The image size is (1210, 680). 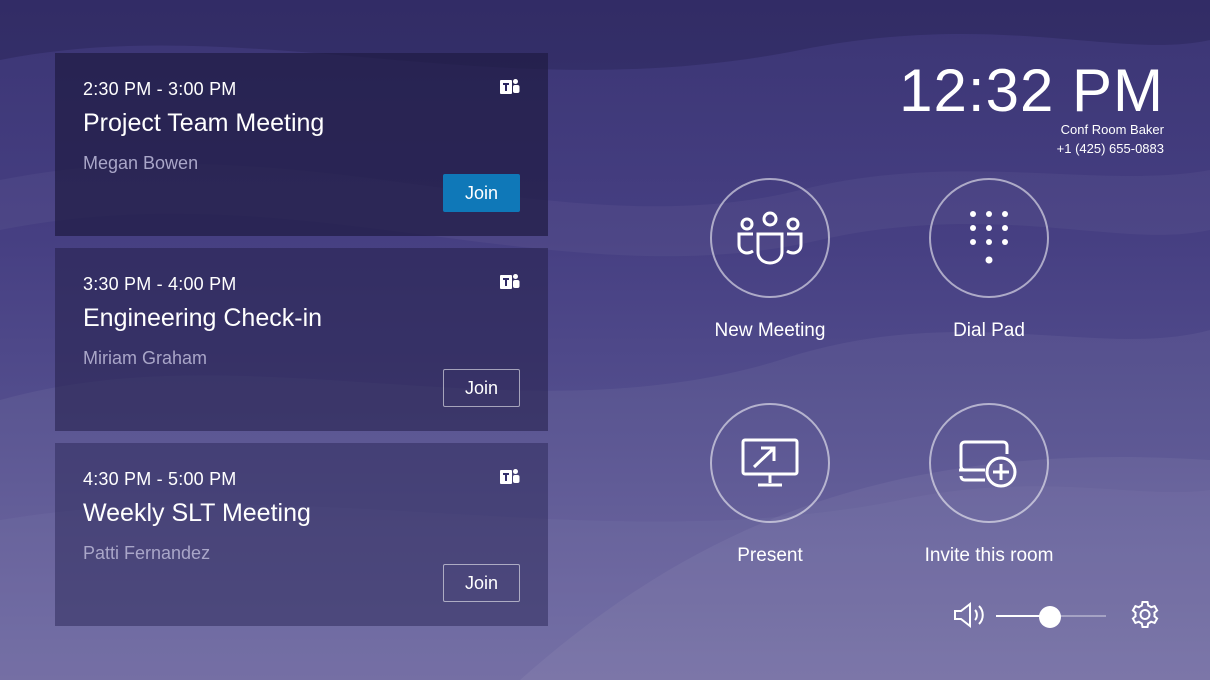 I want to click on room-phone: +1 (425) 655-0883, so click(x=1110, y=148).